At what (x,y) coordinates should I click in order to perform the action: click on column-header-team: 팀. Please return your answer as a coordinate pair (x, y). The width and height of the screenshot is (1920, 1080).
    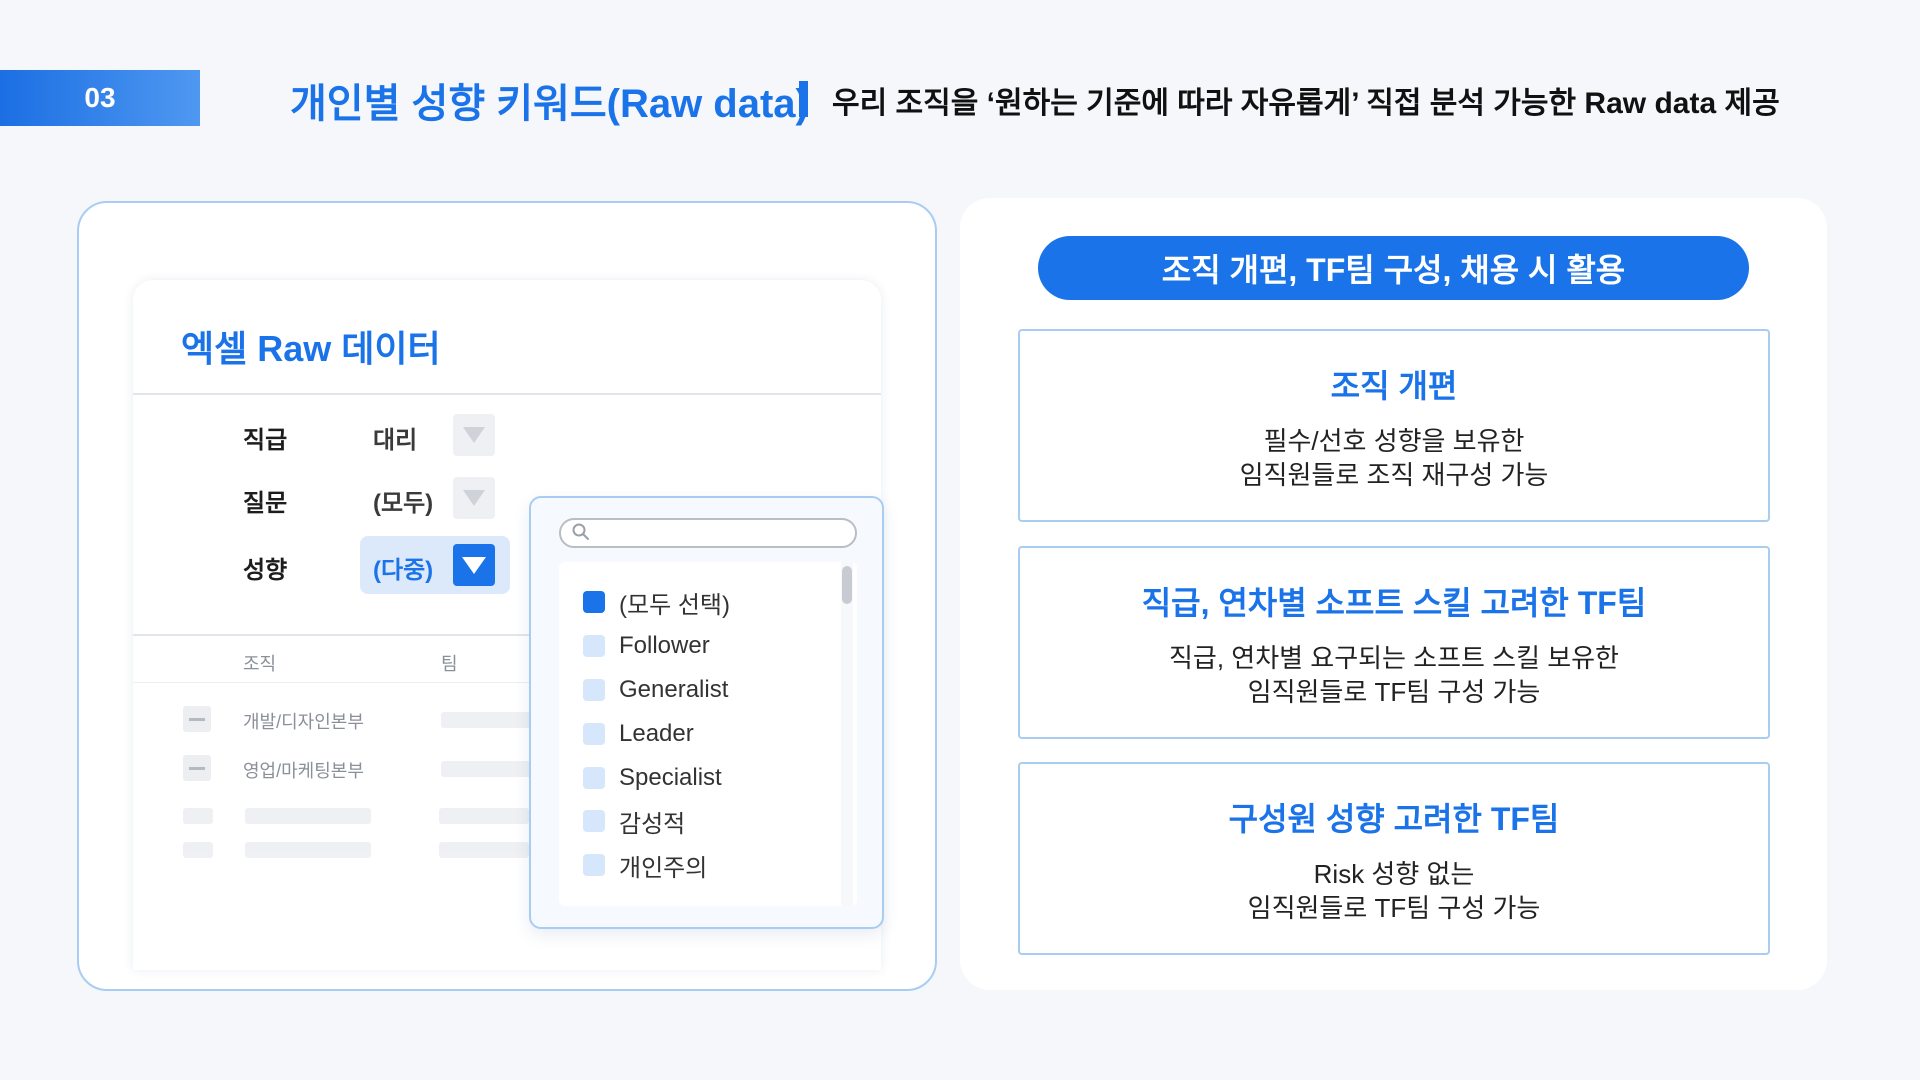
    Looking at the image, I should click on (449, 664).